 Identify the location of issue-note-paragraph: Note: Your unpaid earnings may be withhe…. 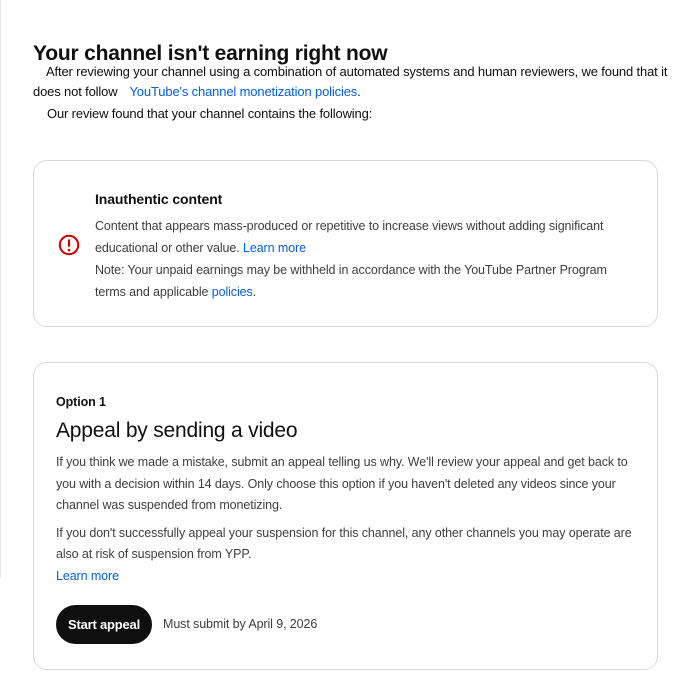
(367, 281).